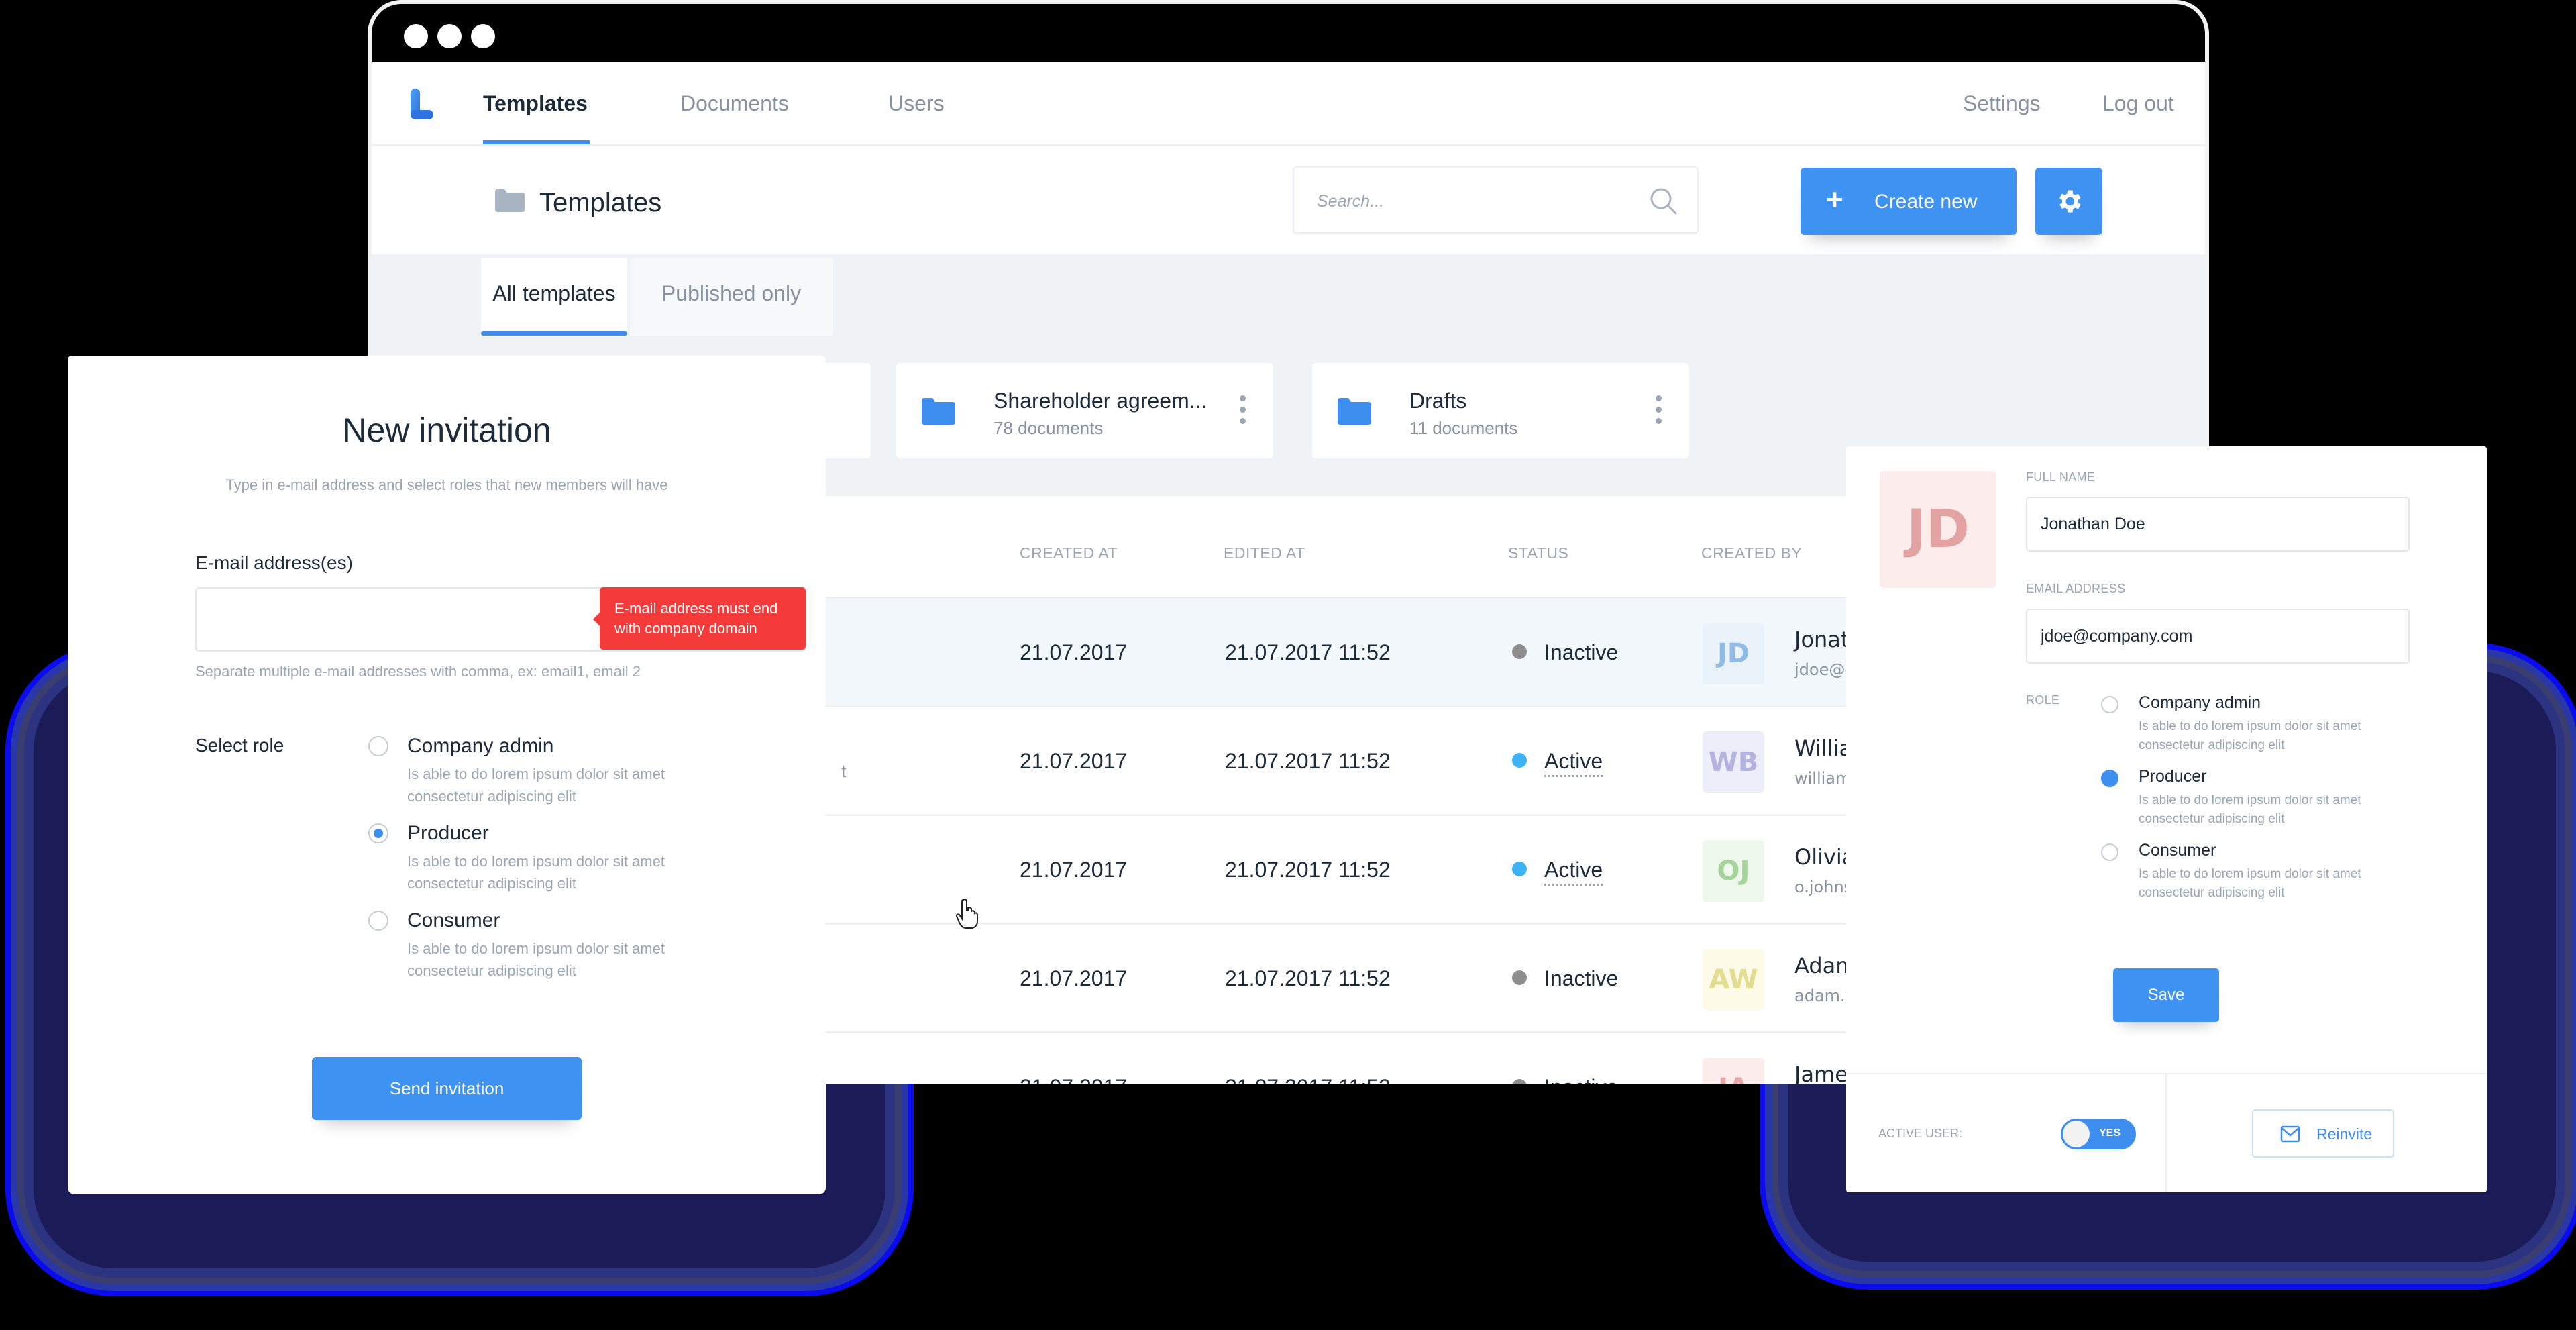  Describe the element at coordinates (1751, 553) in the screenshot. I see `column-header-created-by: CREATED BY` at that location.